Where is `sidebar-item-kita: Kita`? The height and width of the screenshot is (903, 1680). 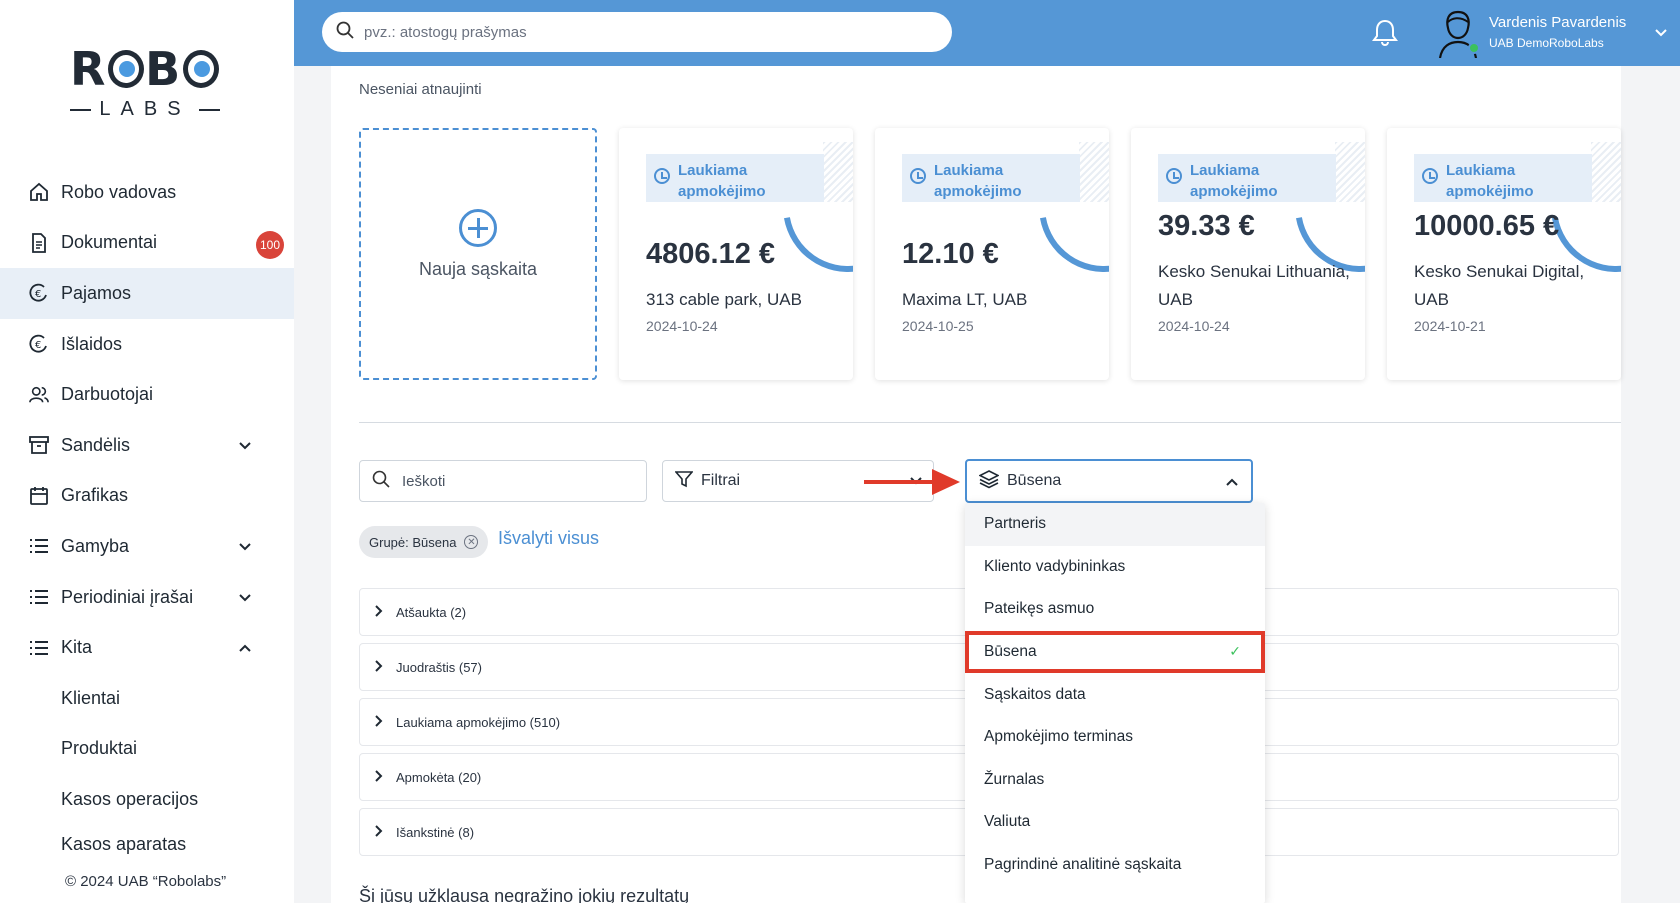
sidebar-item-kita: Kita is located at coordinates (147, 647).